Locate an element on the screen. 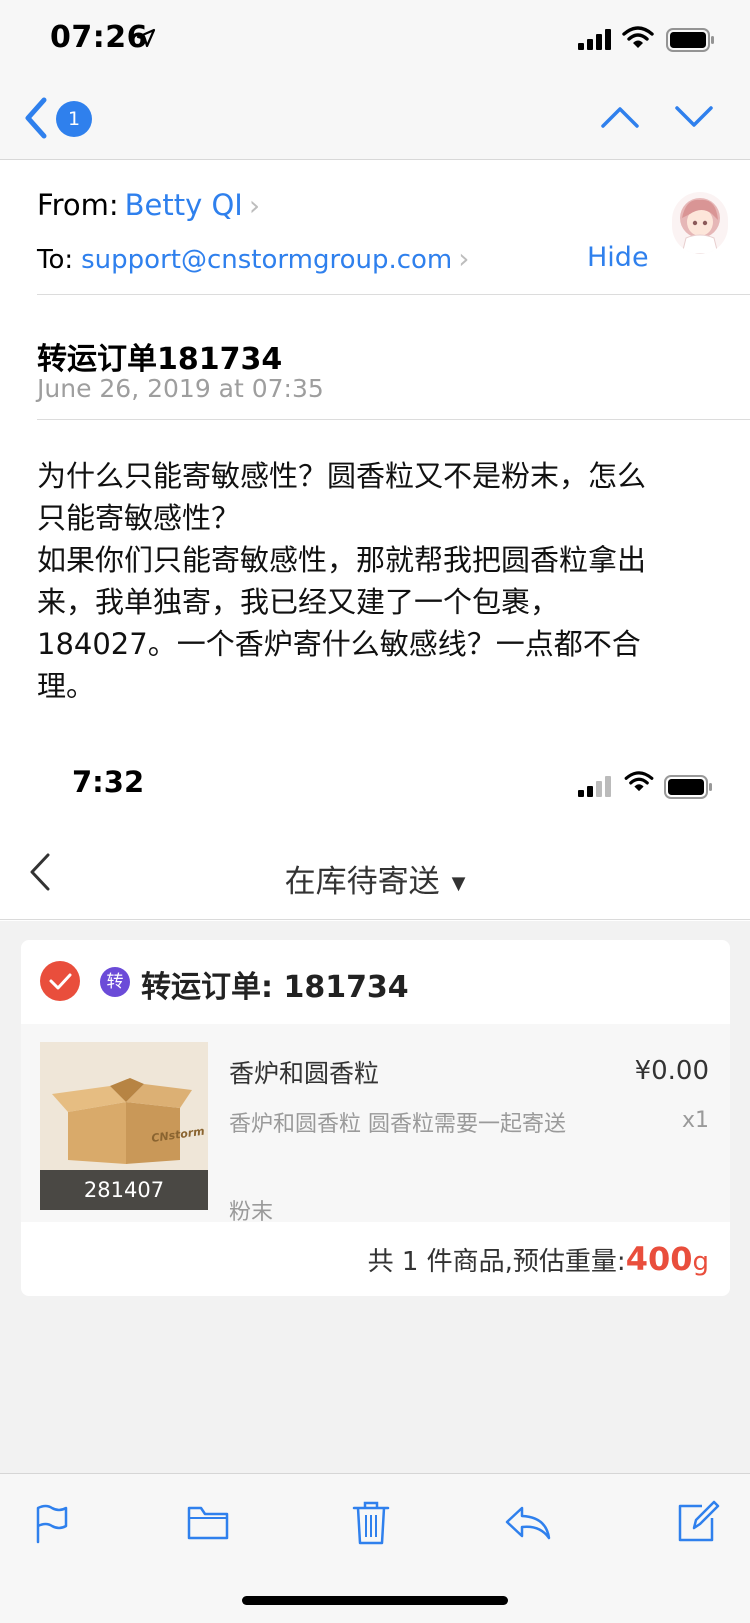  next-message-icon is located at coordinates (694, 117).